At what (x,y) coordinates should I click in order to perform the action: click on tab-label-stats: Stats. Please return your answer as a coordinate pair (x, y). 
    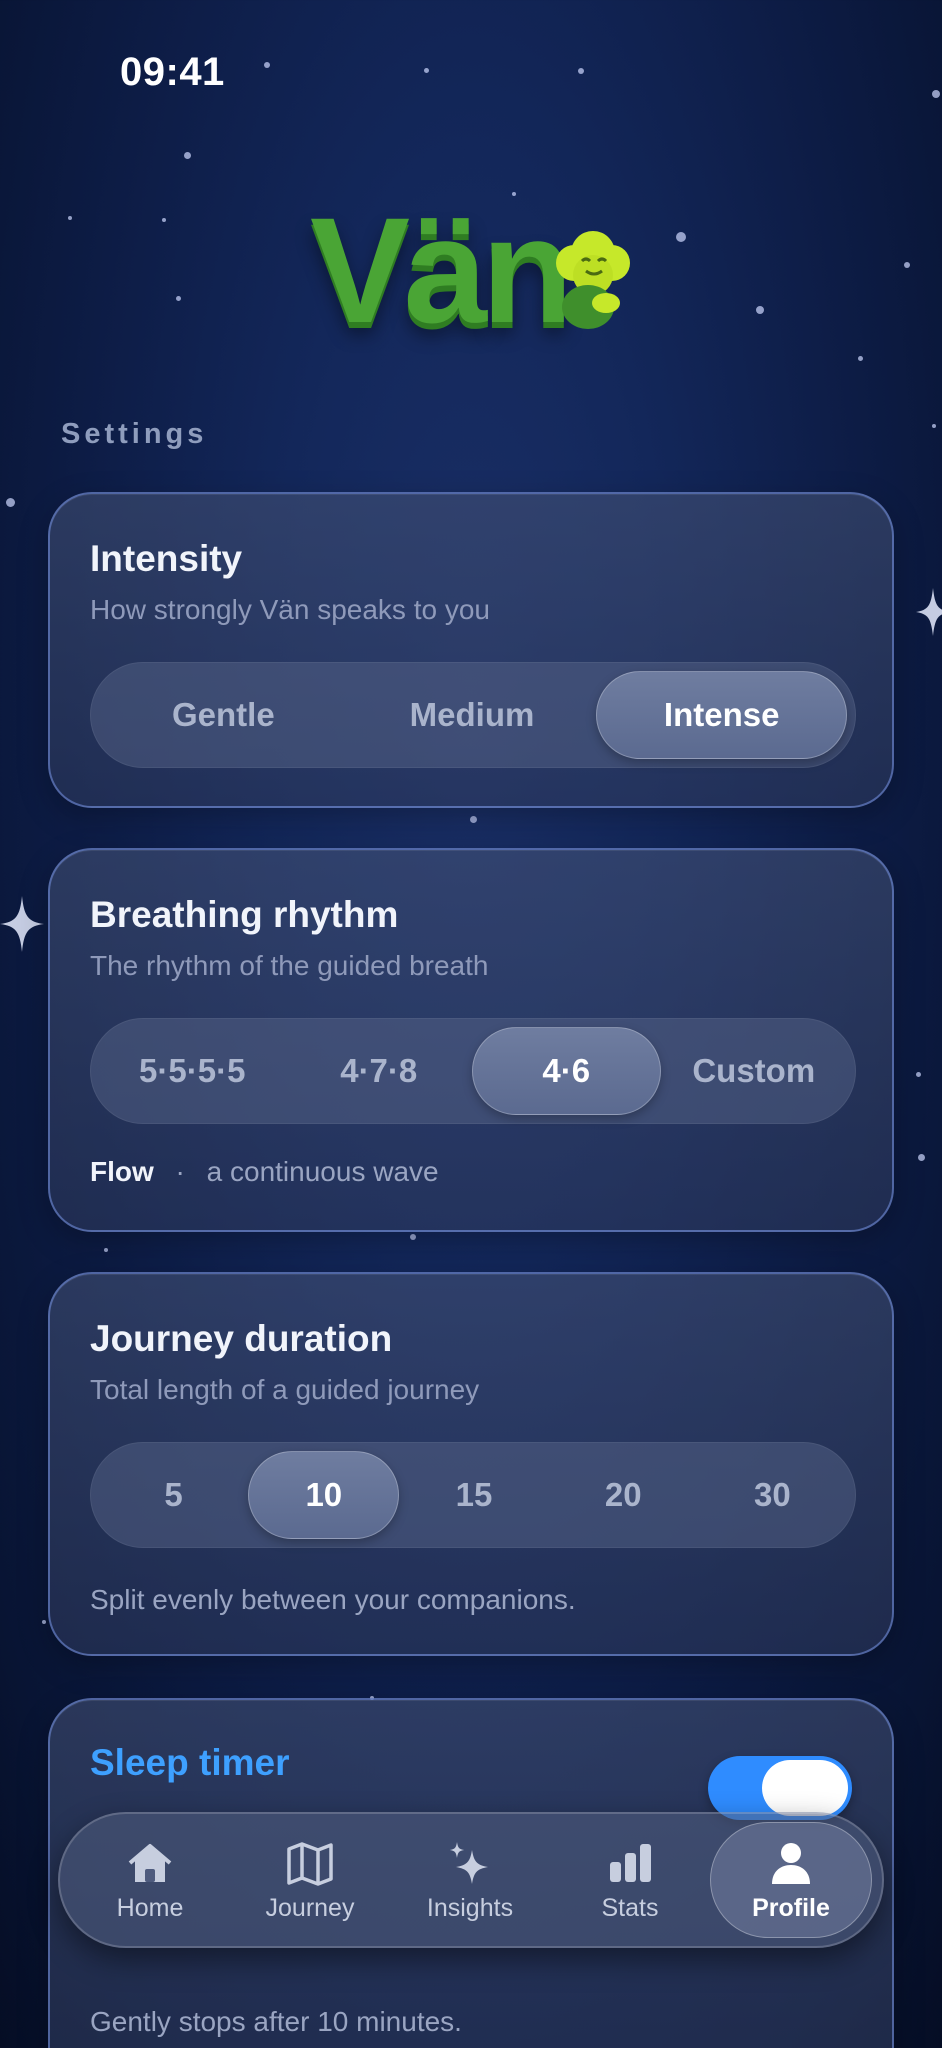
    Looking at the image, I should click on (630, 1907).